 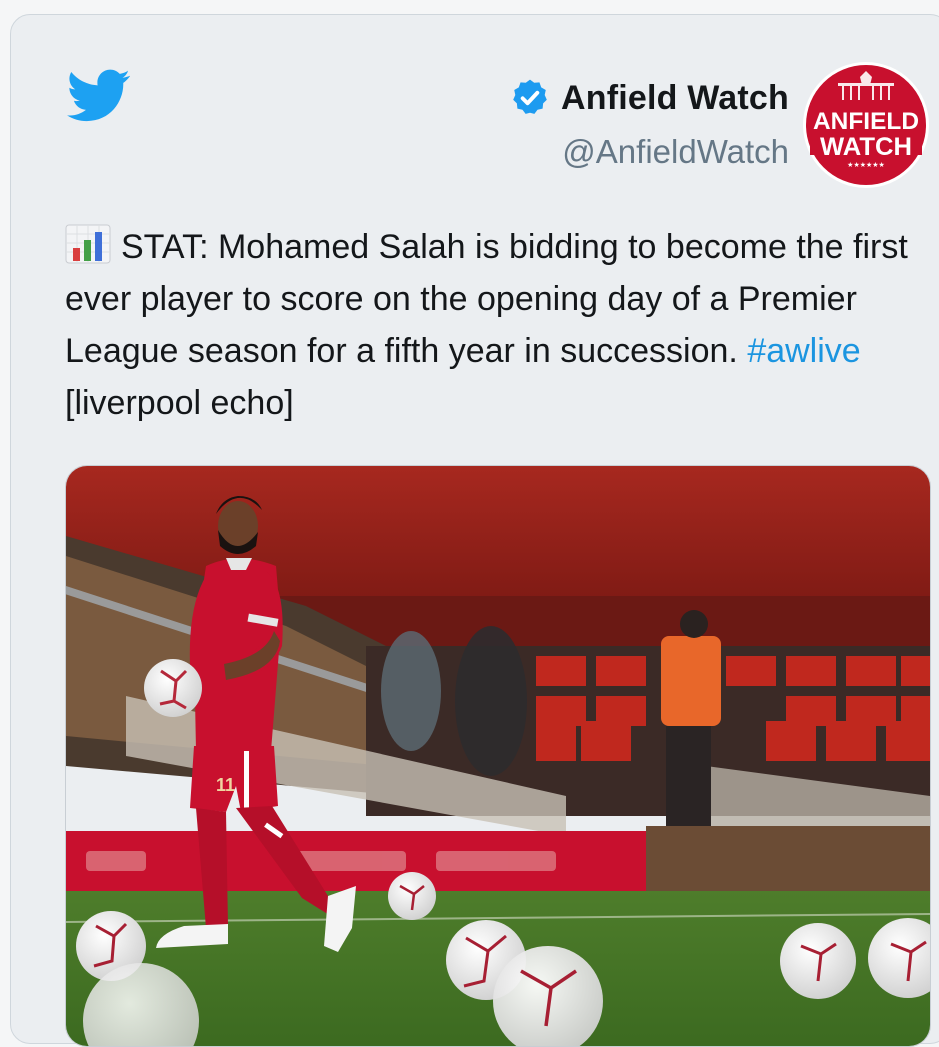 What do you see at coordinates (866, 121) in the screenshot?
I see `avatar-line-1: ANFIELD` at bounding box center [866, 121].